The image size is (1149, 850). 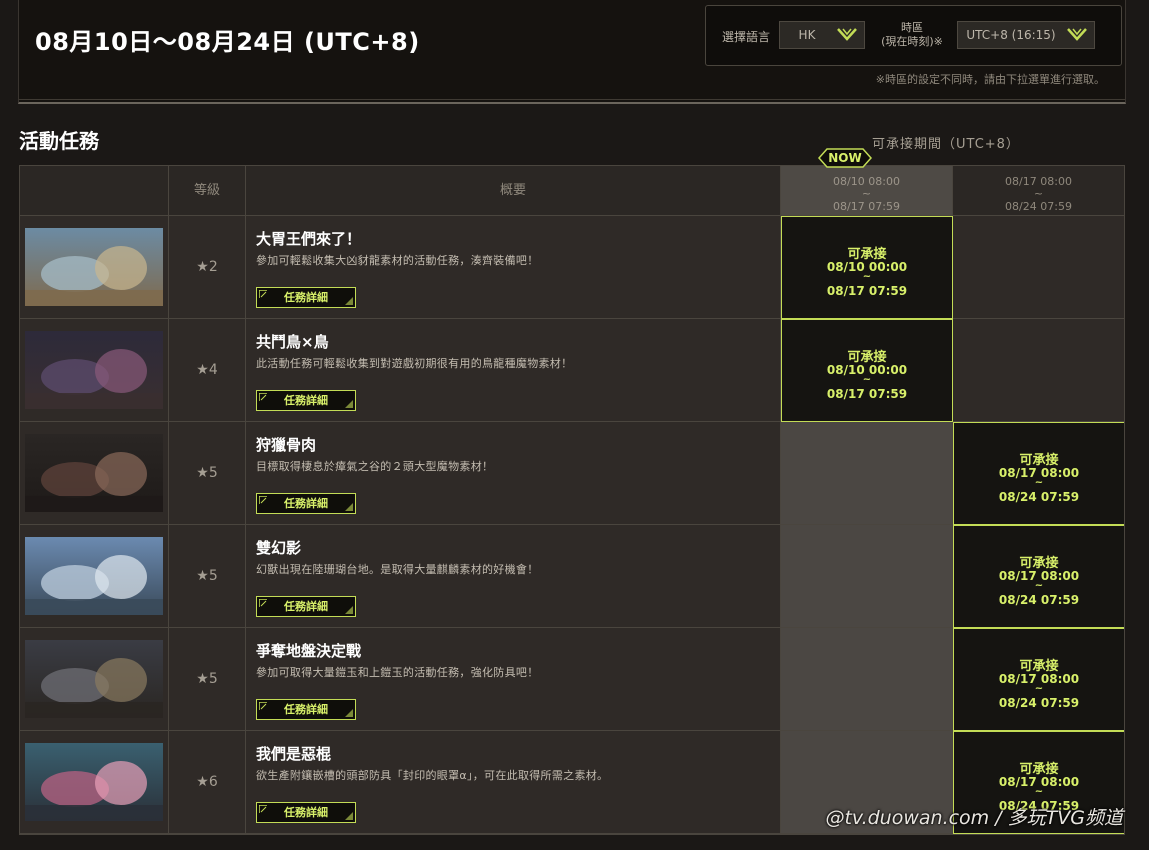 What do you see at coordinates (1011, 35) in the screenshot?
I see `timezone-select-value: UTC+8 (16:15)` at bounding box center [1011, 35].